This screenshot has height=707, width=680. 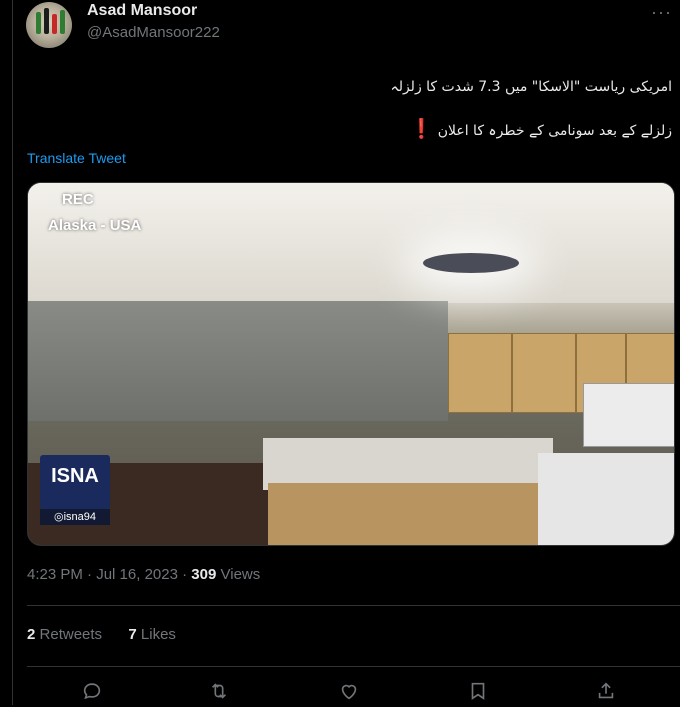 What do you see at coordinates (142, 11) in the screenshot?
I see `author-name: Asad Mansoor` at bounding box center [142, 11].